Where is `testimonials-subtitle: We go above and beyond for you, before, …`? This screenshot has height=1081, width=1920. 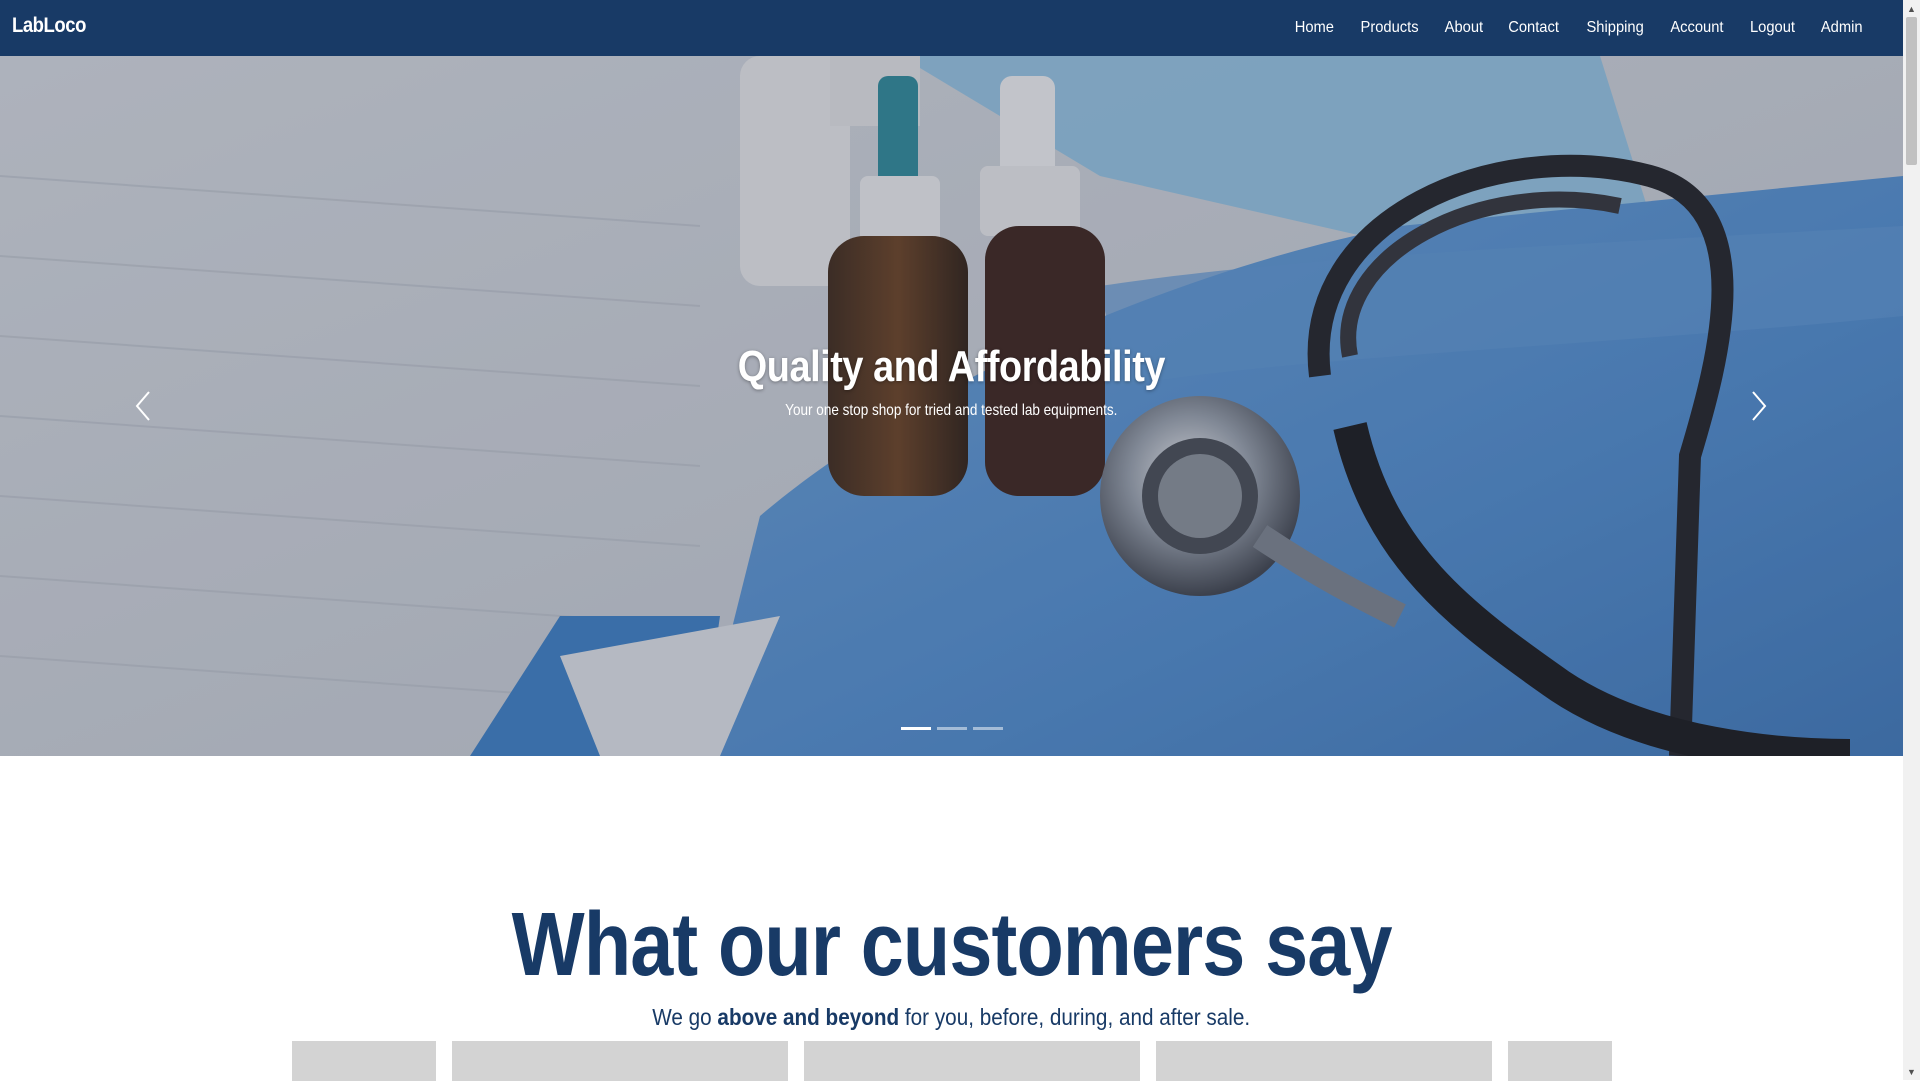 testimonials-subtitle: We go above and beyond for you, before, … is located at coordinates (951, 1017).